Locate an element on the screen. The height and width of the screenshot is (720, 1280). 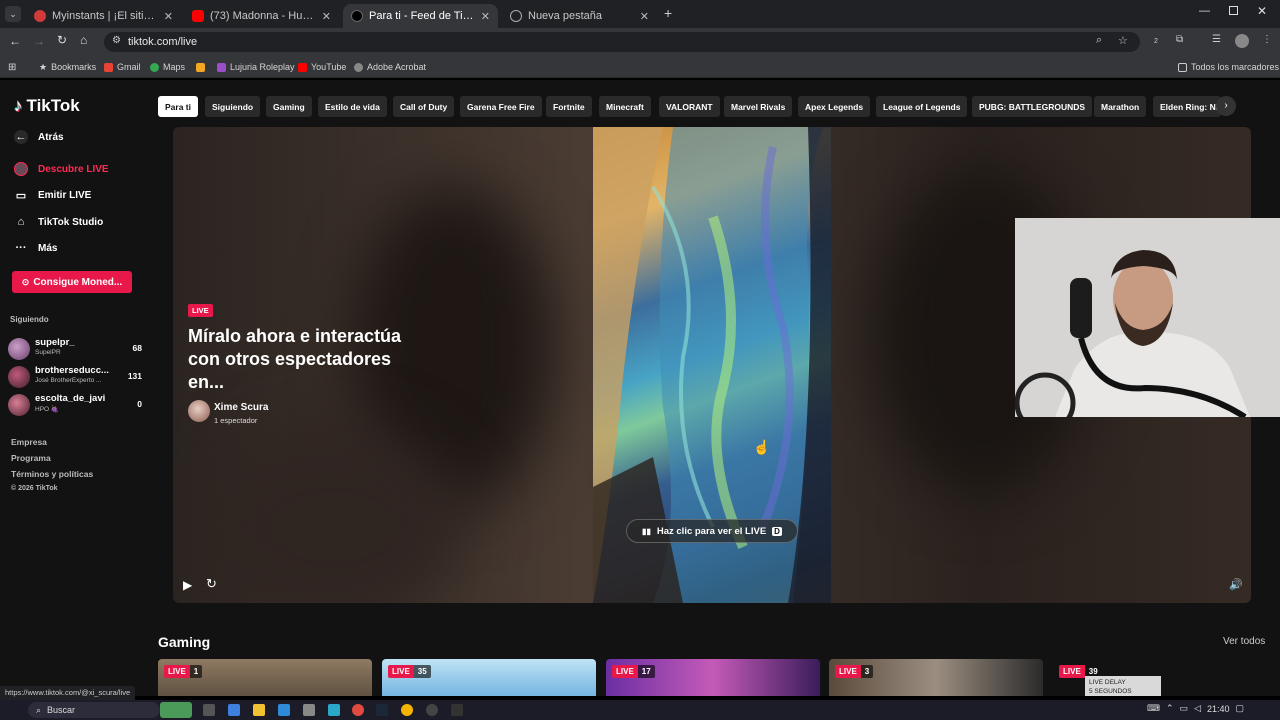
camera-icon: ▭ is located at coordinates (21, 195).